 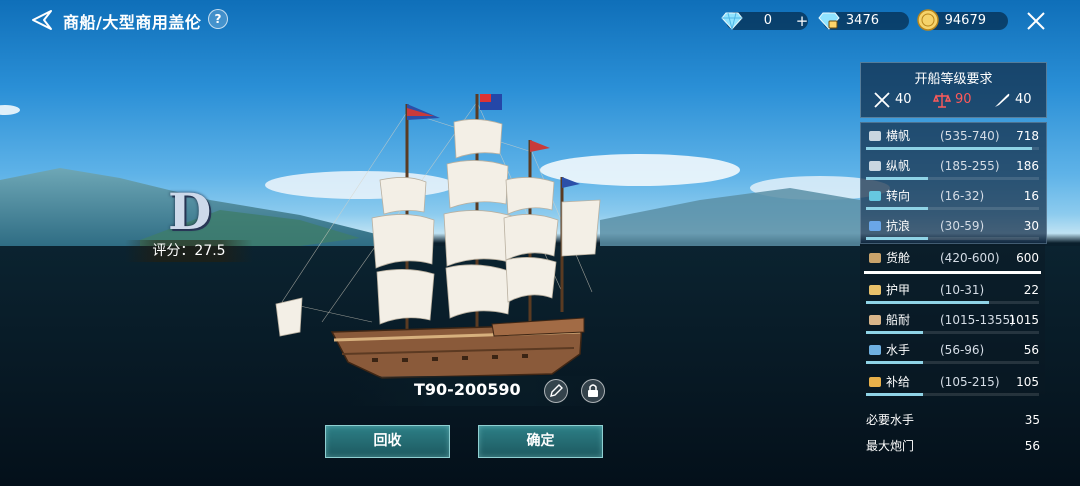 What do you see at coordinates (962, 350) in the screenshot?
I see `stat-range: (56-96)` at bounding box center [962, 350].